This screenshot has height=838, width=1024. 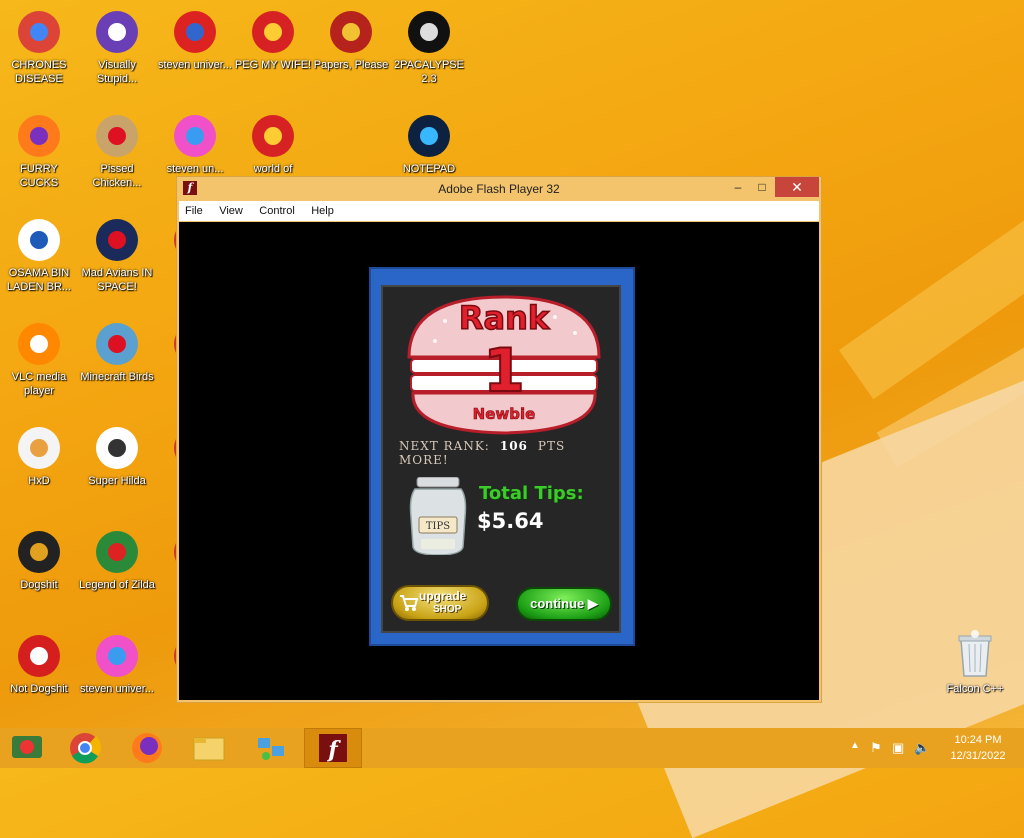 What do you see at coordinates (922, 748) in the screenshot?
I see `volume-icon: 🔈` at bounding box center [922, 748].